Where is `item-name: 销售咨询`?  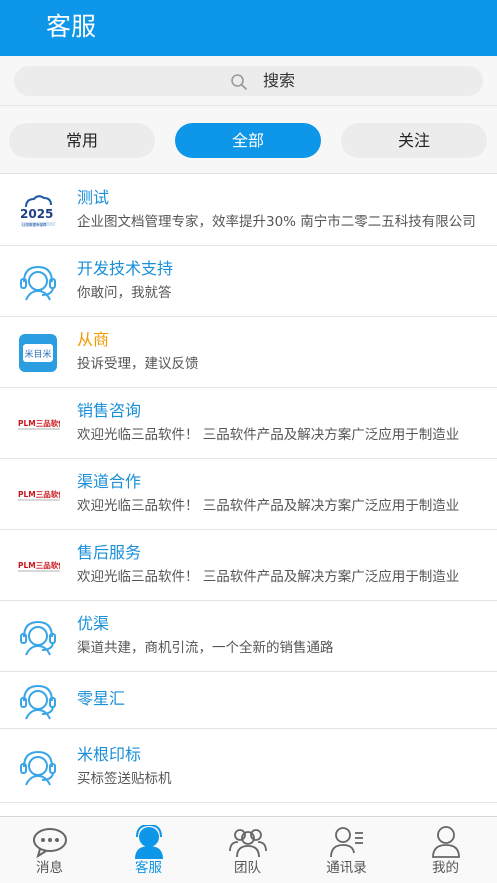
item-name: 销售咨询 is located at coordinates (109, 410).